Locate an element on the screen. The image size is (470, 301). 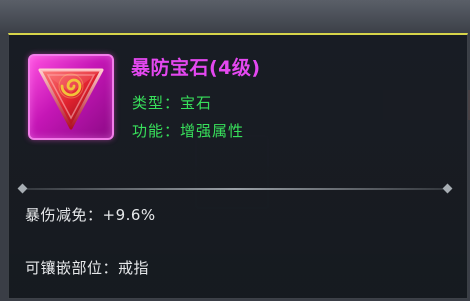
divider-diamond-left is located at coordinates (22, 188).